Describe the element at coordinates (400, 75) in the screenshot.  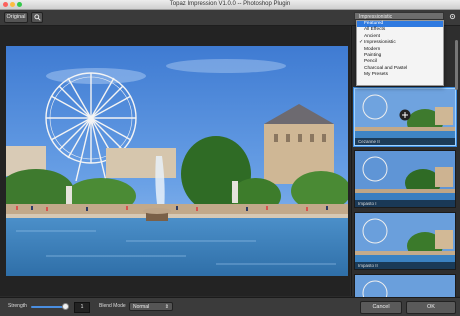
I see `menu-item-my-presets: My Presets` at that location.